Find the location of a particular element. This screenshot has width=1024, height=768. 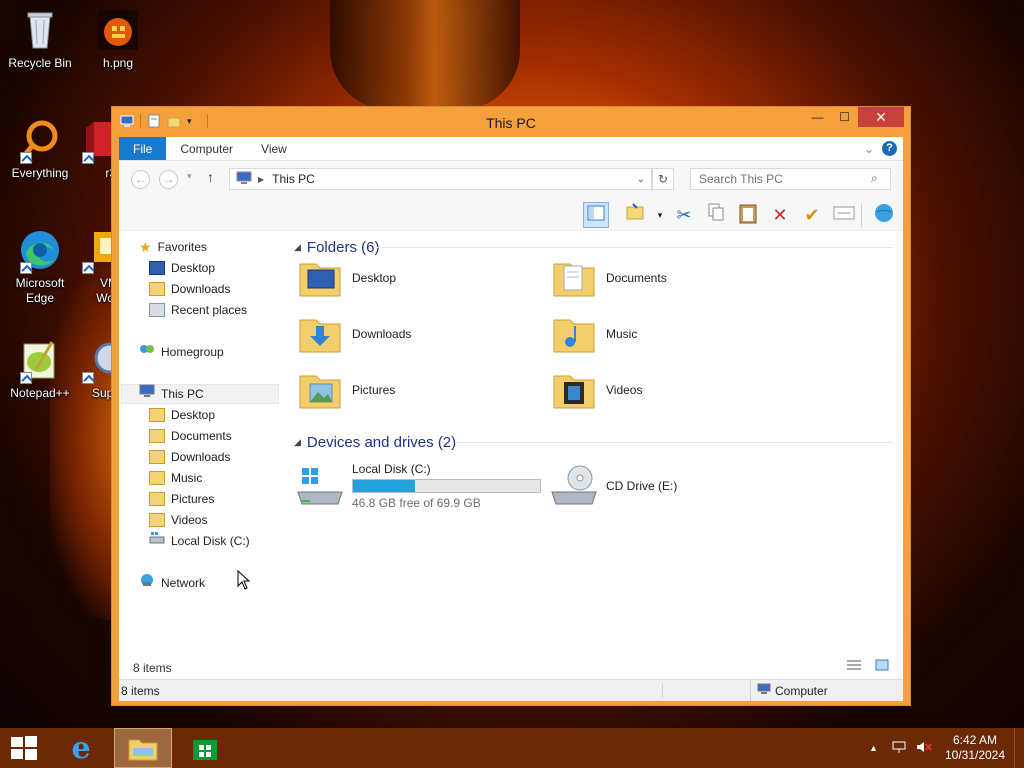

desktop-icon-microsoft-edge: Microsoft Edge is located at coordinates (40, 267).